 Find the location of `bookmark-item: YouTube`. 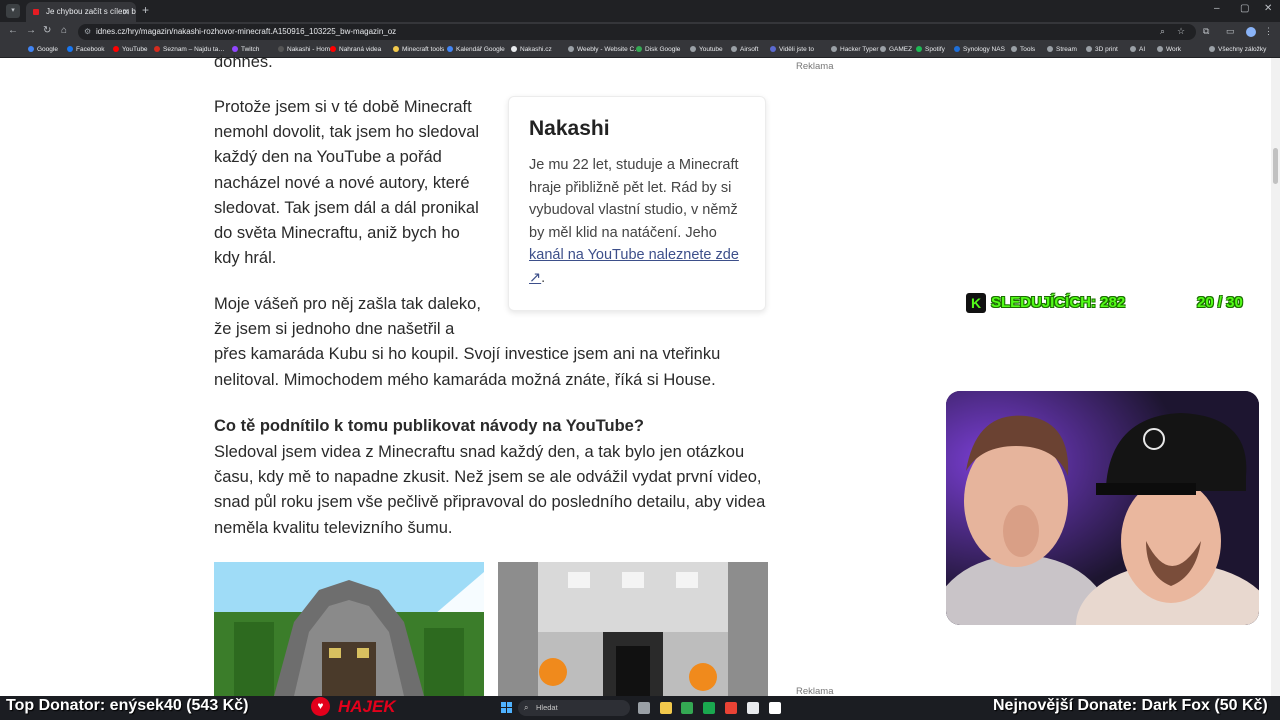

bookmark-item: YouTube is located at coordinates (130, 50).